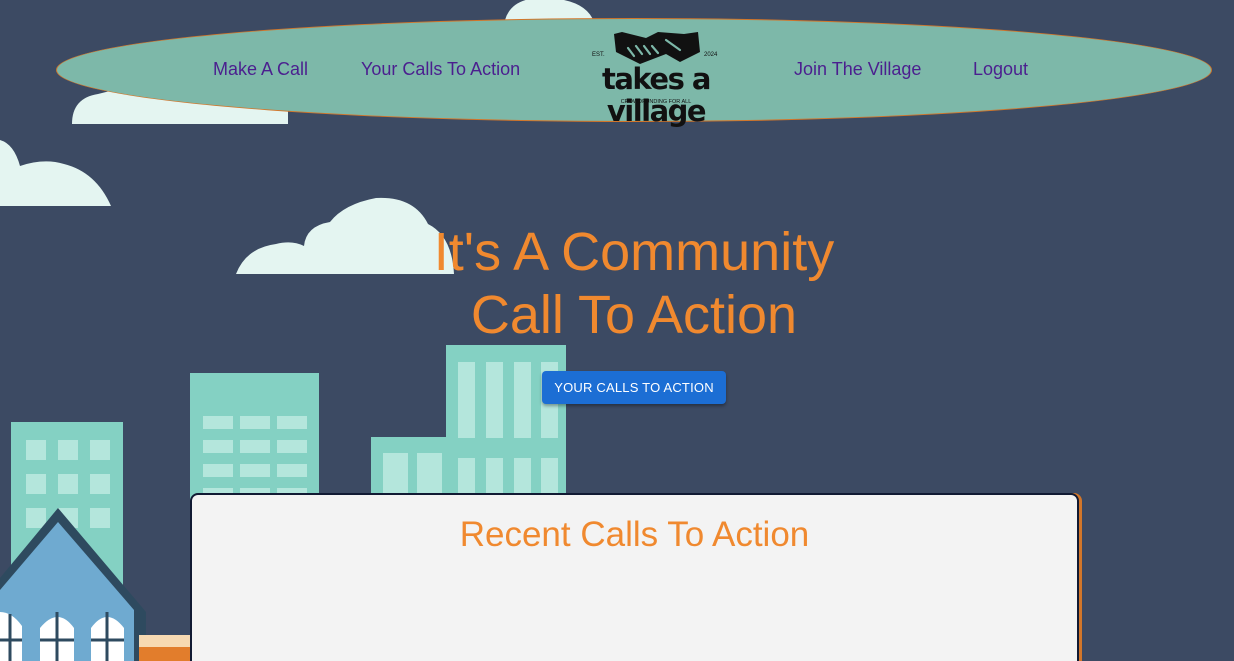 Image resolution: width=1234 pixels, height=661 pixels. What do you see at coordinates (634, 534) in the screenshot?
I see `recent-calls-title: Recent Calls To Action` at bounding box center [634, 534].